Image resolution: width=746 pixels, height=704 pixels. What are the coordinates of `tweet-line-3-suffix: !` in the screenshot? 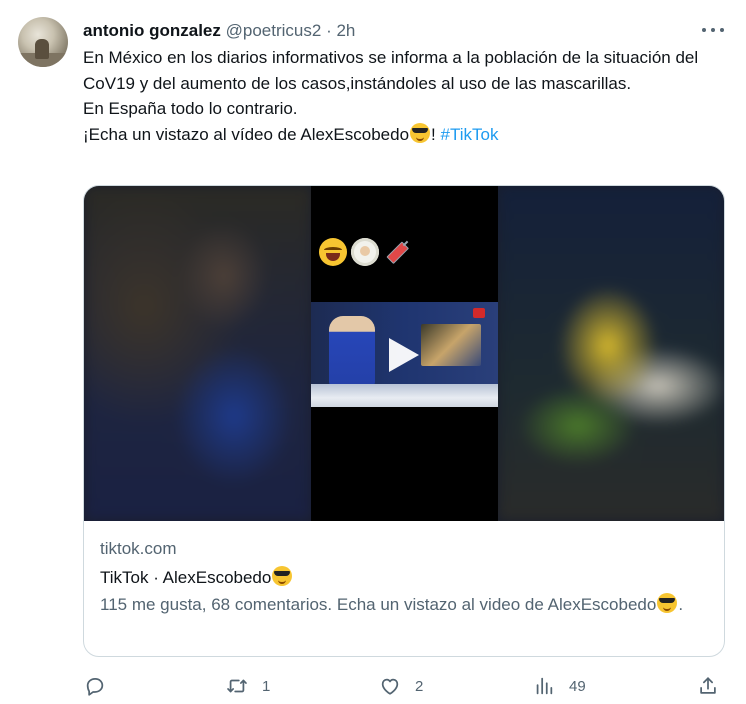 It's located at (436, 134).